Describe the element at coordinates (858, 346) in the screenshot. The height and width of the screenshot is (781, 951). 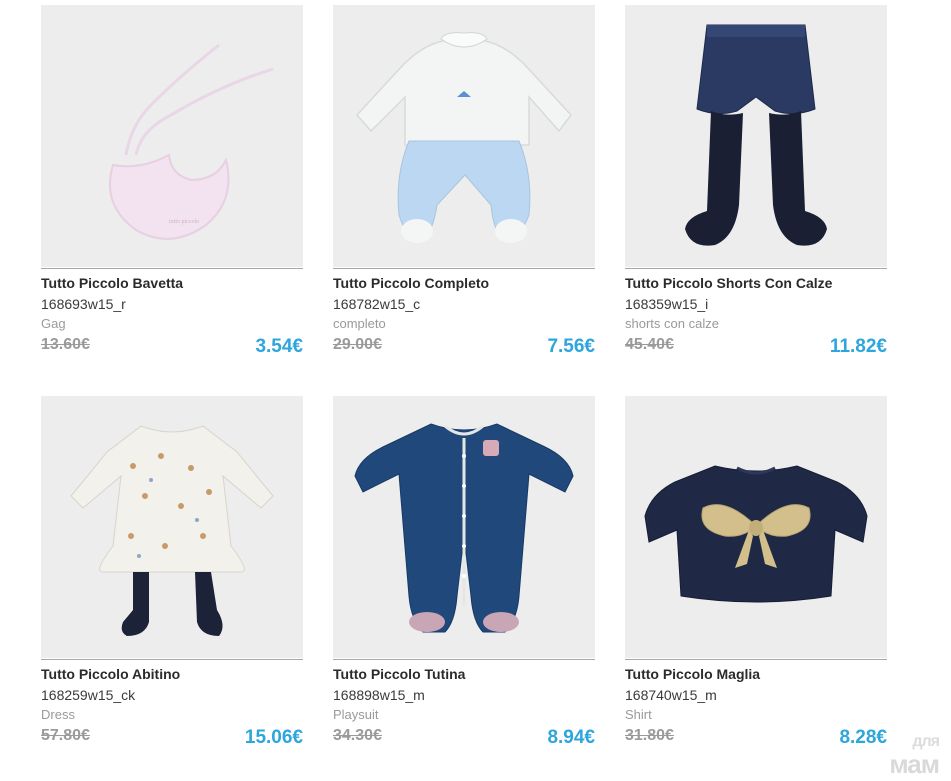
I see `sale-price: 11.82€` at that location.